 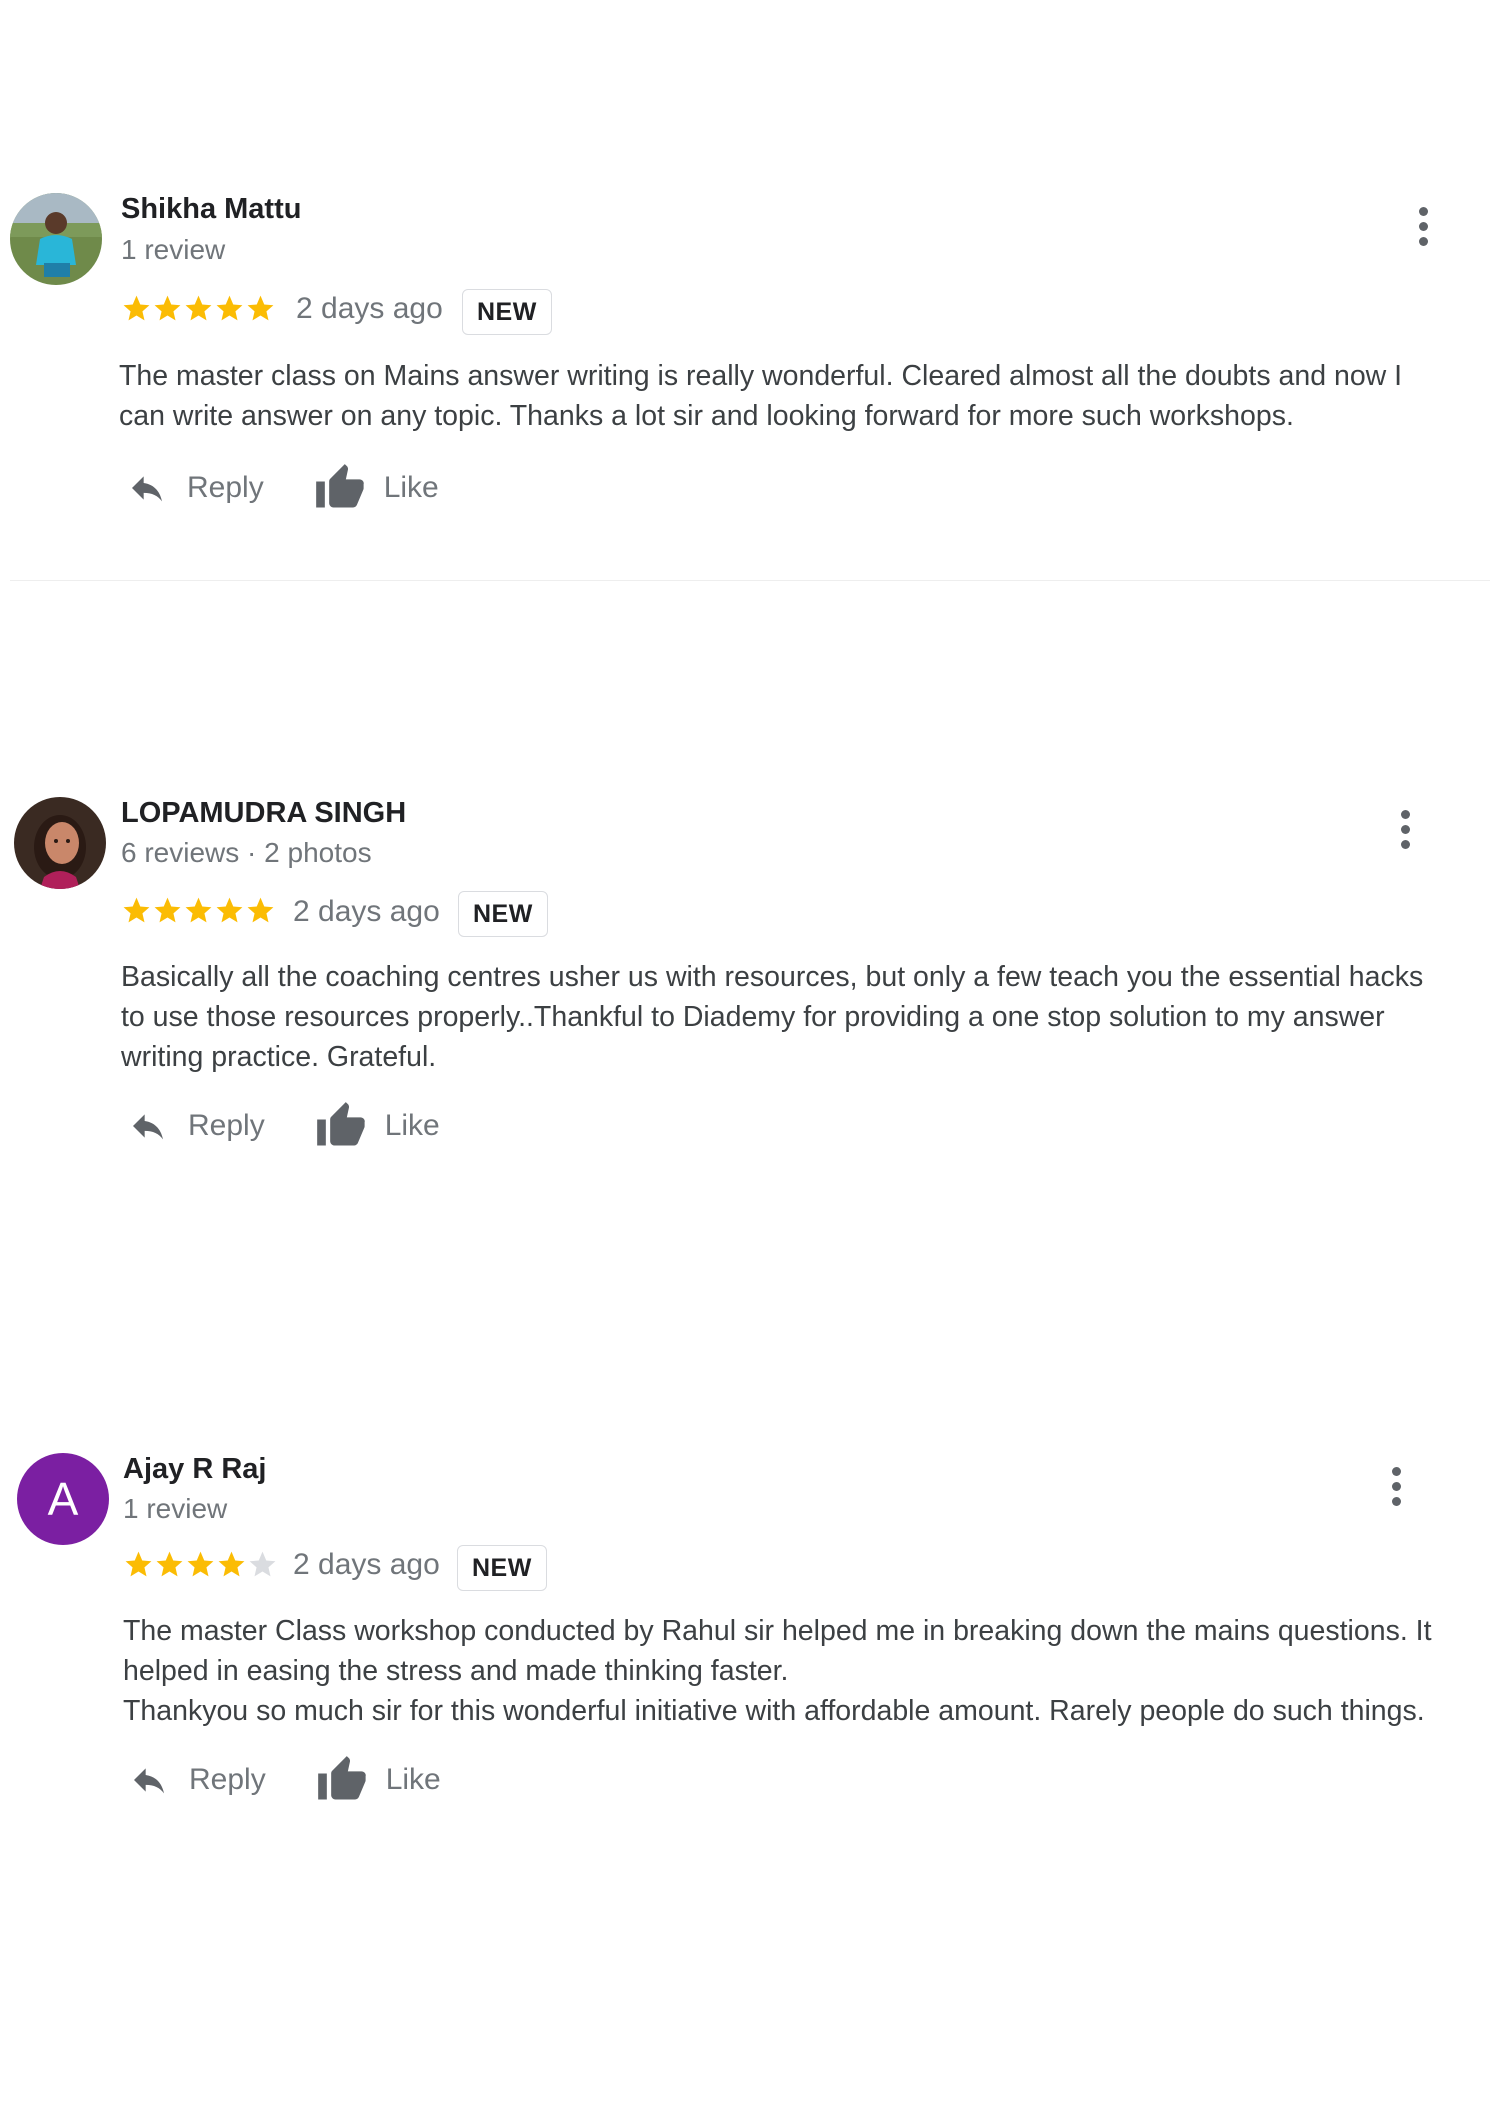 I want to click on reviewer-meta: 6 reviews · 2 photos, so click(x=246, y=852).